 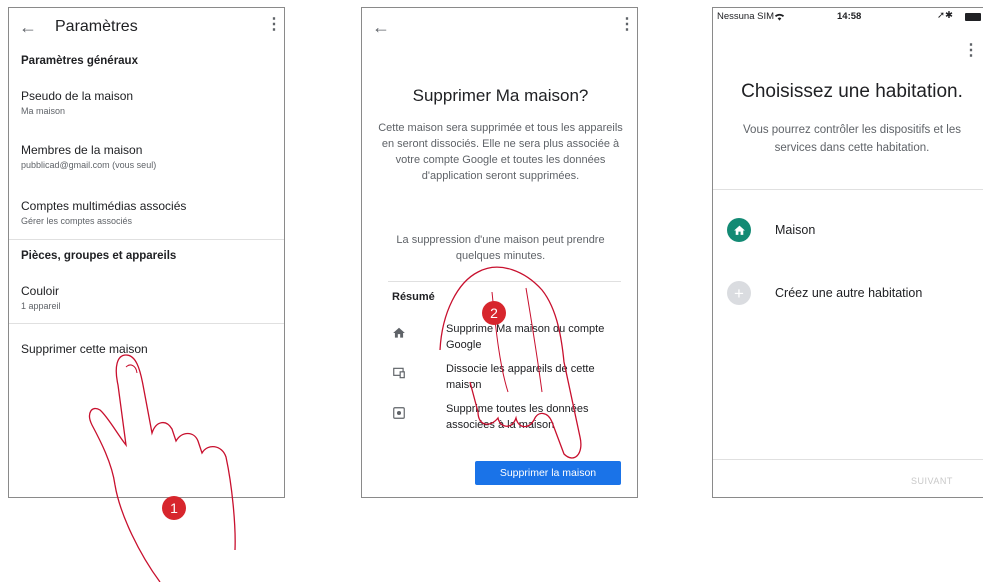 I want to click on carrier-label: Nessuna SIM, so click(x=746, y=16).